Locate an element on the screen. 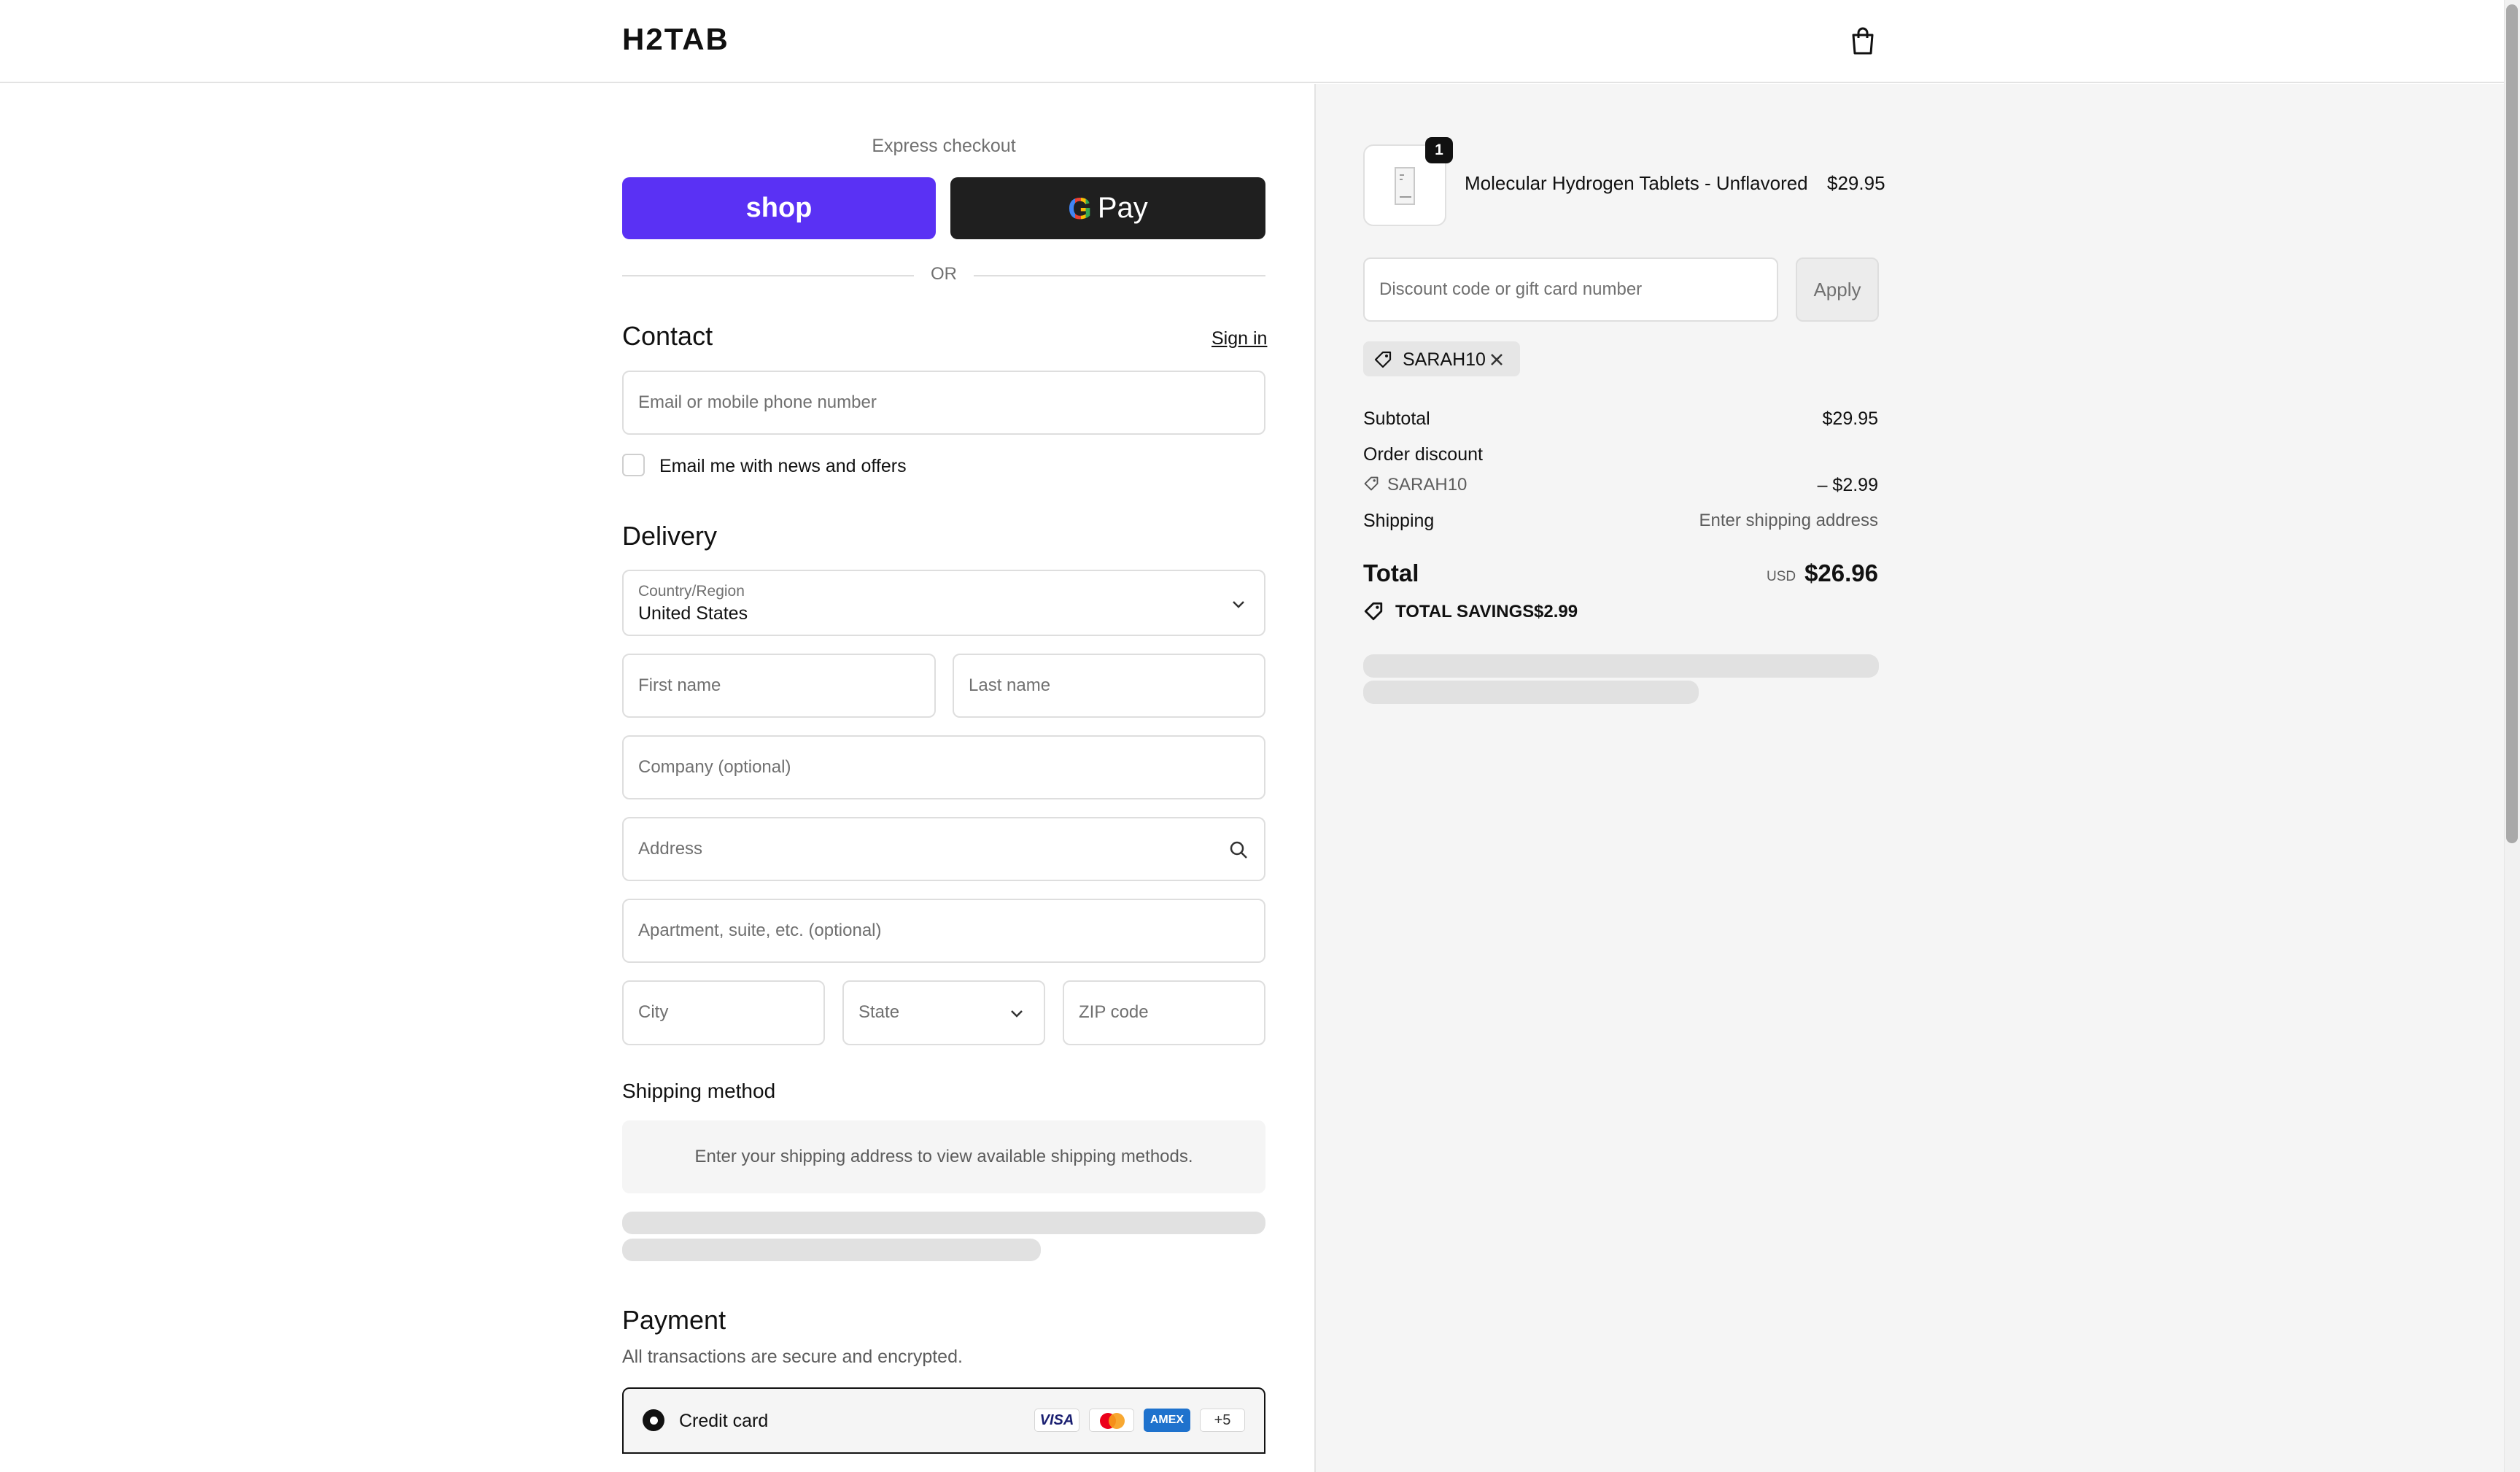 This screenshot has height=1472, width=2520. credit-card-radio is located at coordinates (653, 1420).